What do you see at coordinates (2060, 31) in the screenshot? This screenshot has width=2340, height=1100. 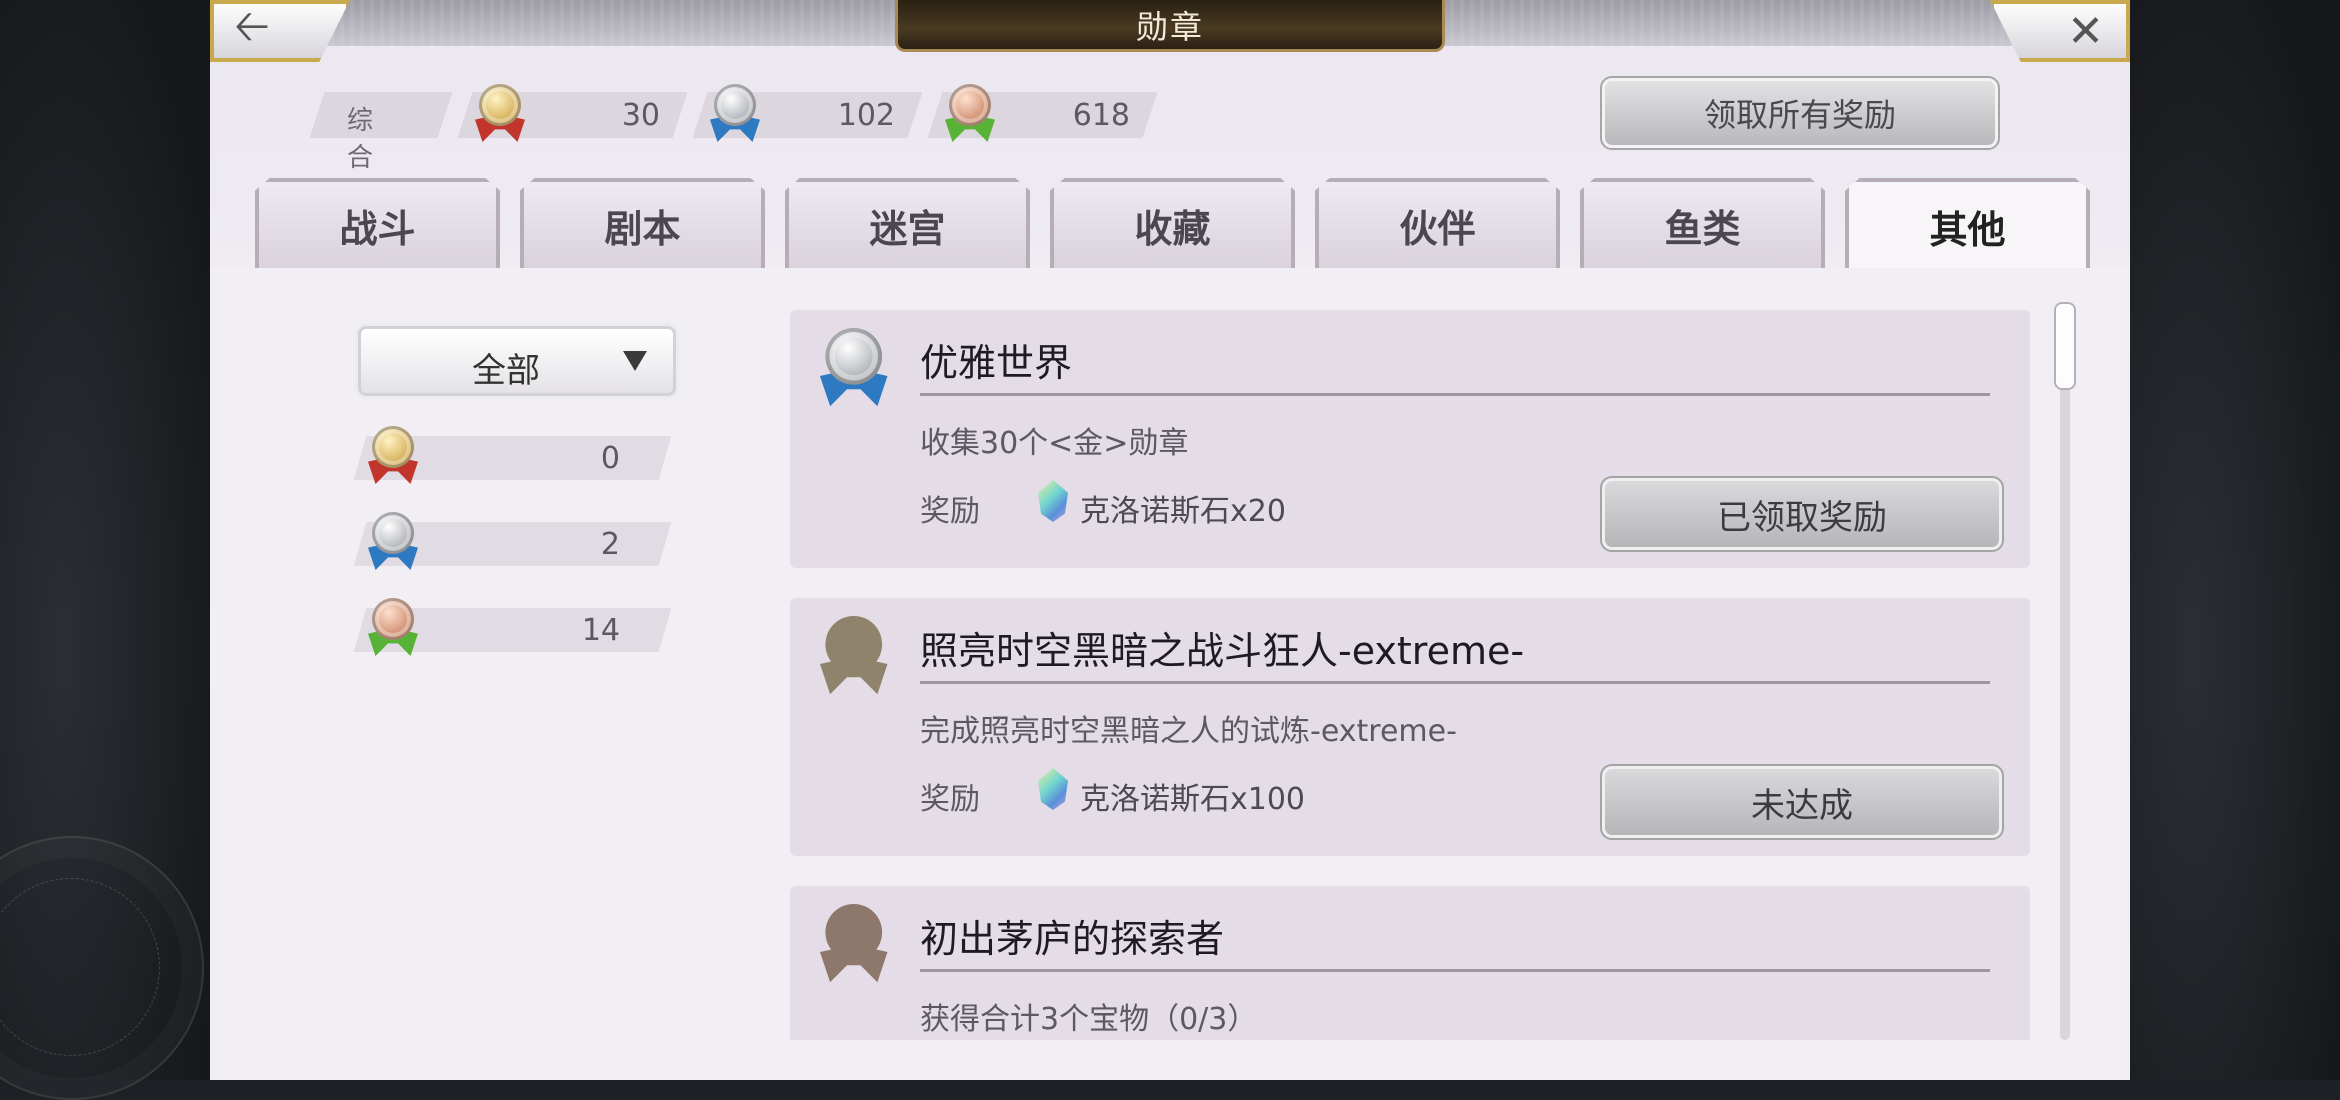 I see `close-button: ✕` at bounding box center [2060, 31].